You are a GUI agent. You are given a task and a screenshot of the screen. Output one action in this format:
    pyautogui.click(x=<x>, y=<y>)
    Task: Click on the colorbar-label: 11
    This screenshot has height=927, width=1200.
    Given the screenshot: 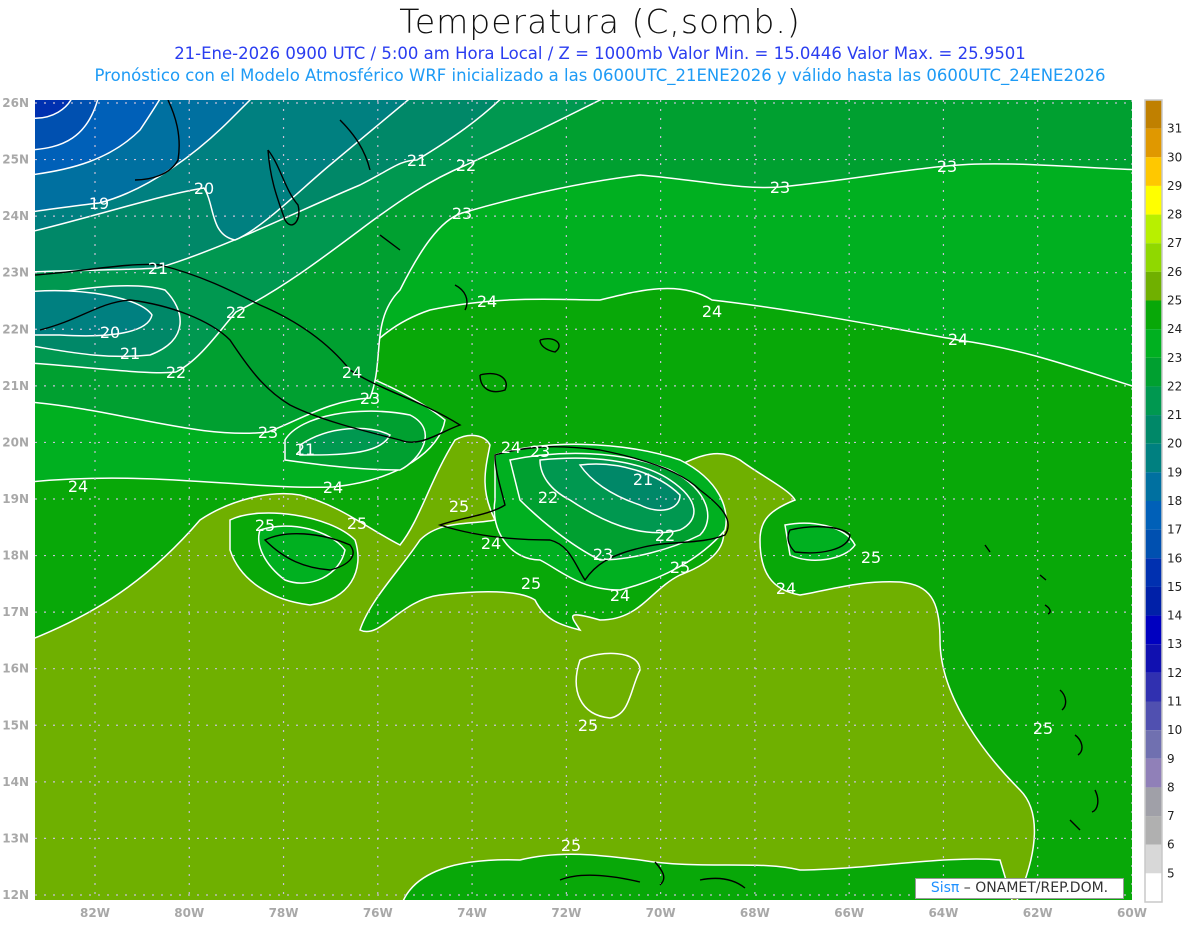 What is the action you would take?
    pyautogui.click(x=1174, y=702)
    